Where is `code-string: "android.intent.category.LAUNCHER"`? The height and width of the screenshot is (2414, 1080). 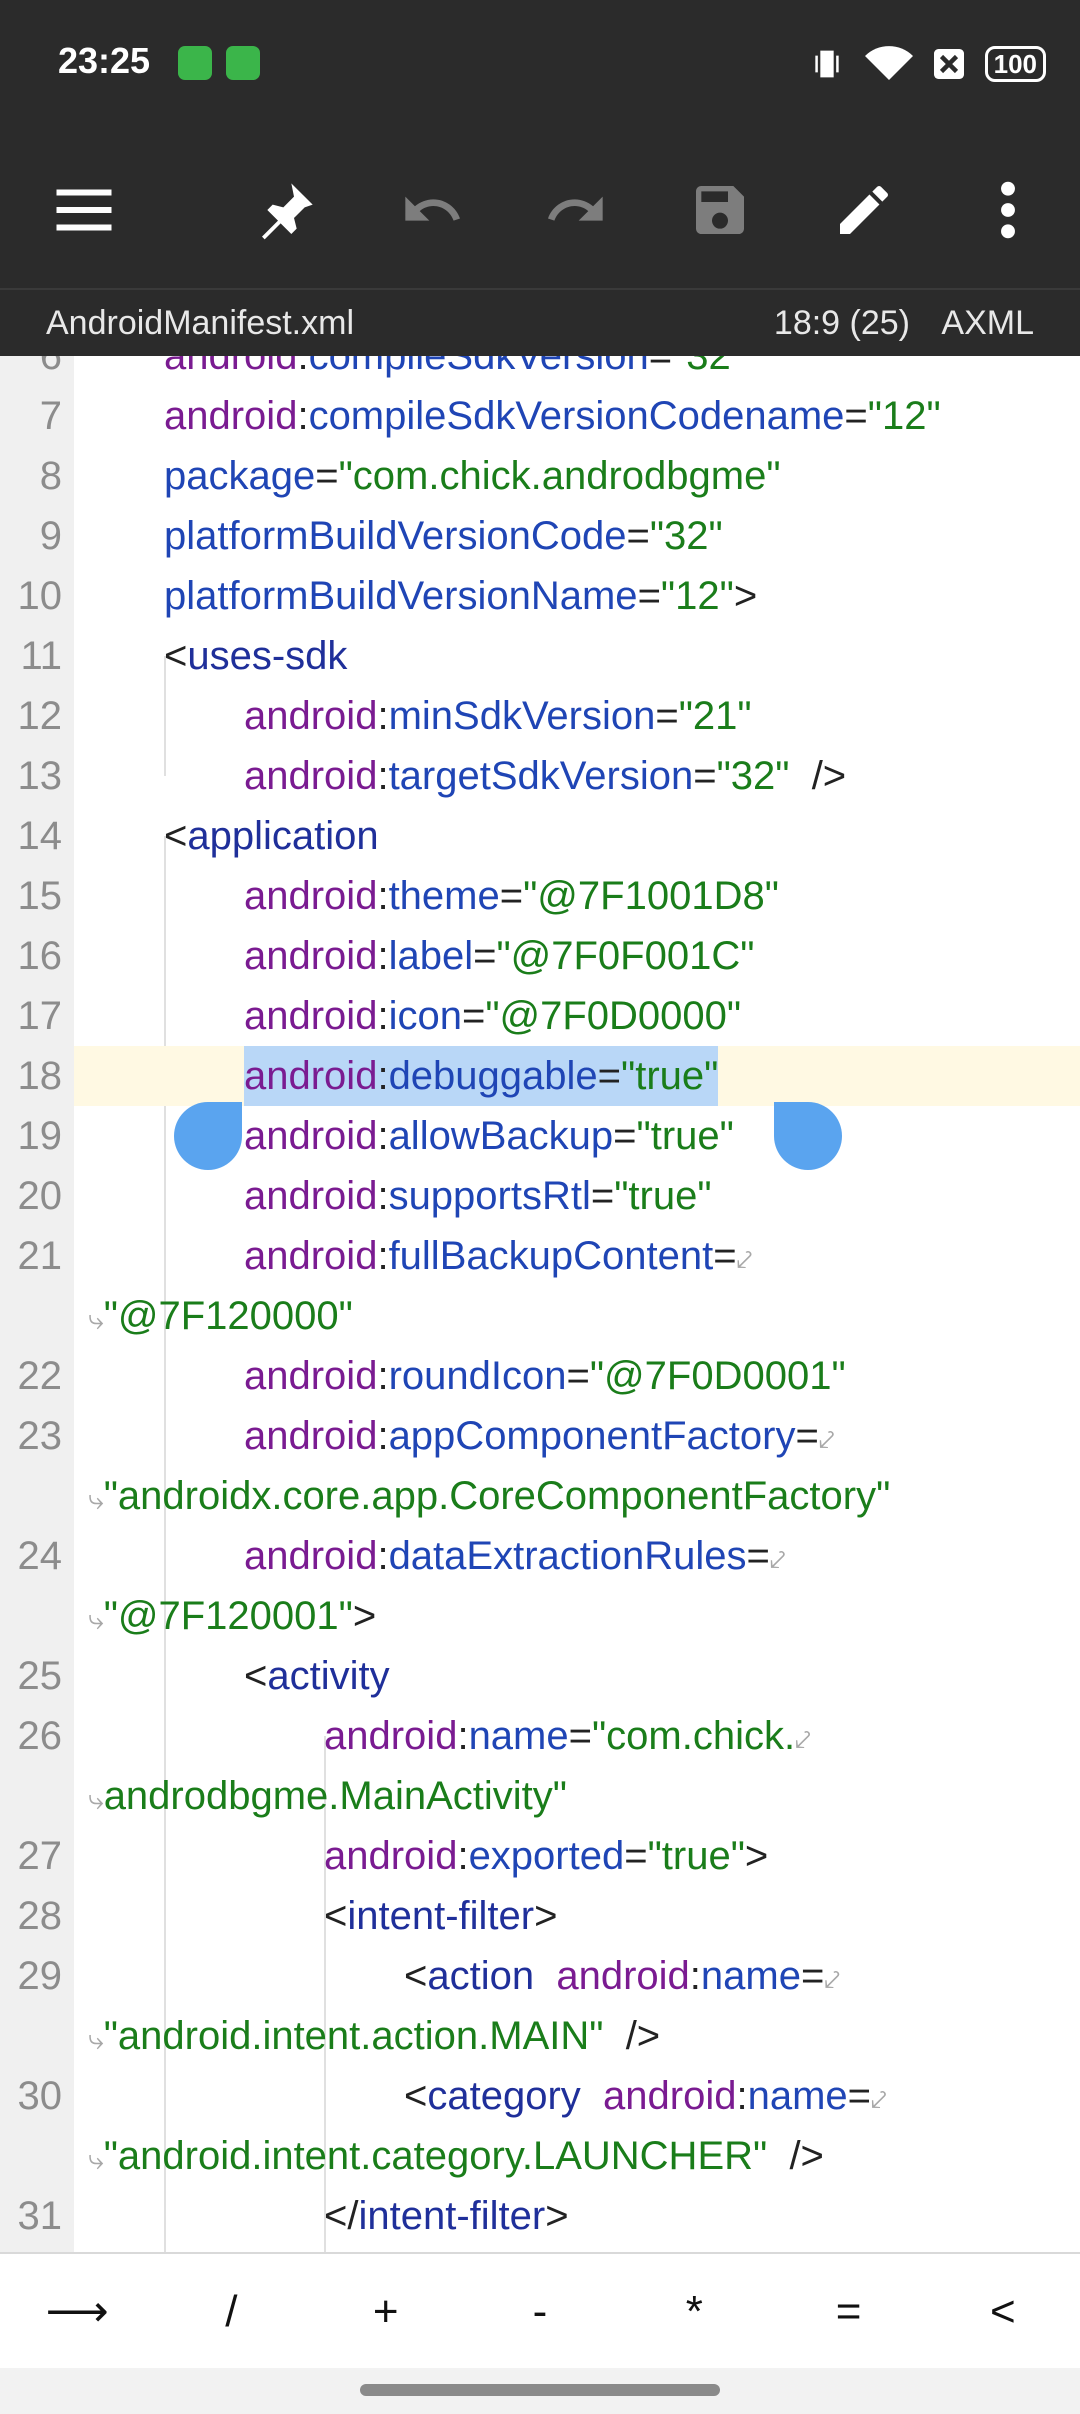 code-string: "android.intent.category.LAUNCHER" is located at coordinates (435, 2156).